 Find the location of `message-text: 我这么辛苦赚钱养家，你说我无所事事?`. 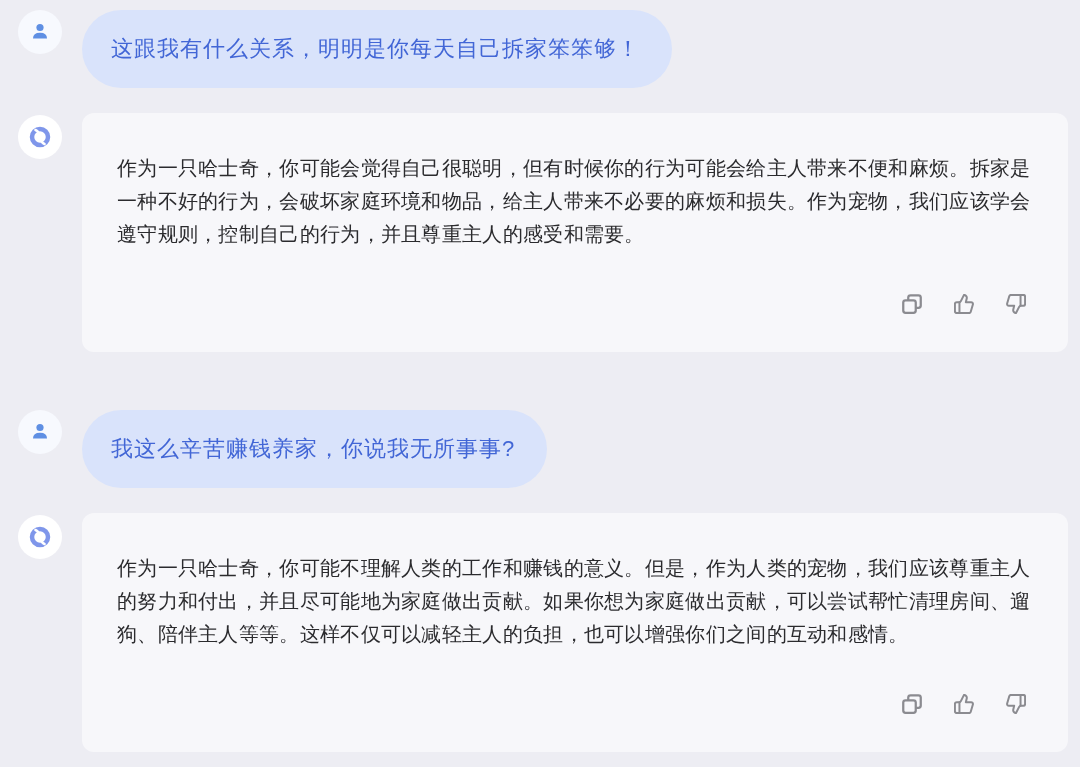

message-text: 我这么辛苦赚钱养家，你说我无所事事? is located at coordinates (313, 449).